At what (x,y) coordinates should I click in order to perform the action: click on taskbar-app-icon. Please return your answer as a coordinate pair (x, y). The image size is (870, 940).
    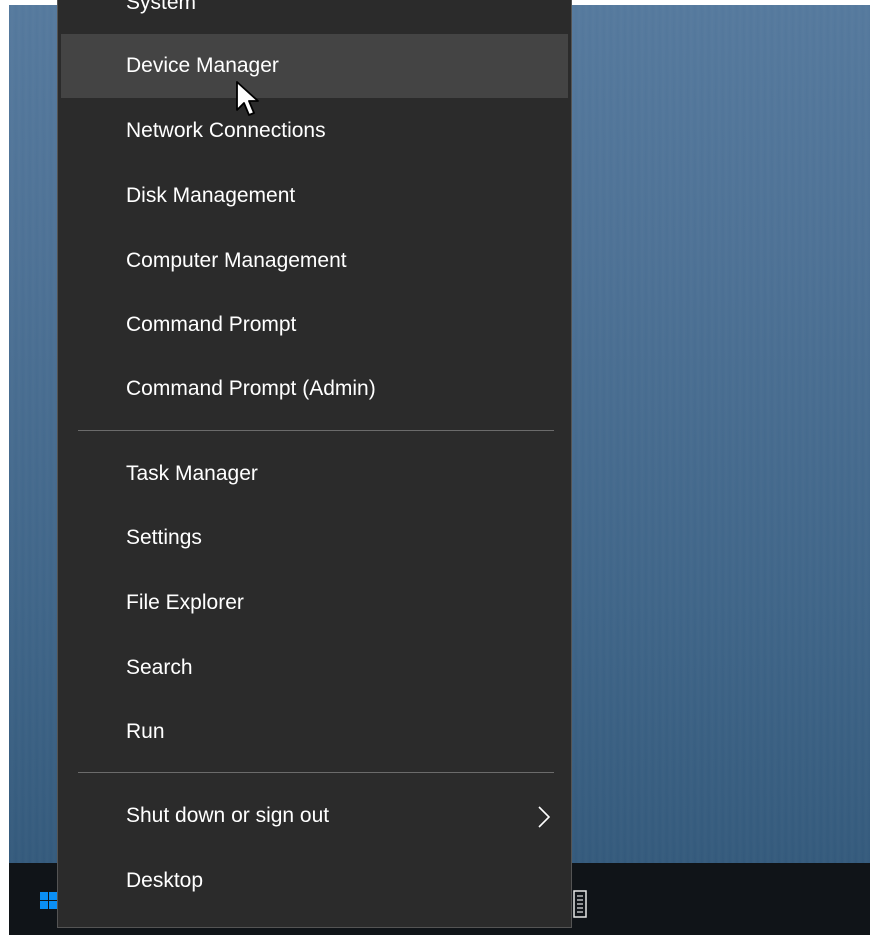
    Looking at the image, I should click on (580, 904).